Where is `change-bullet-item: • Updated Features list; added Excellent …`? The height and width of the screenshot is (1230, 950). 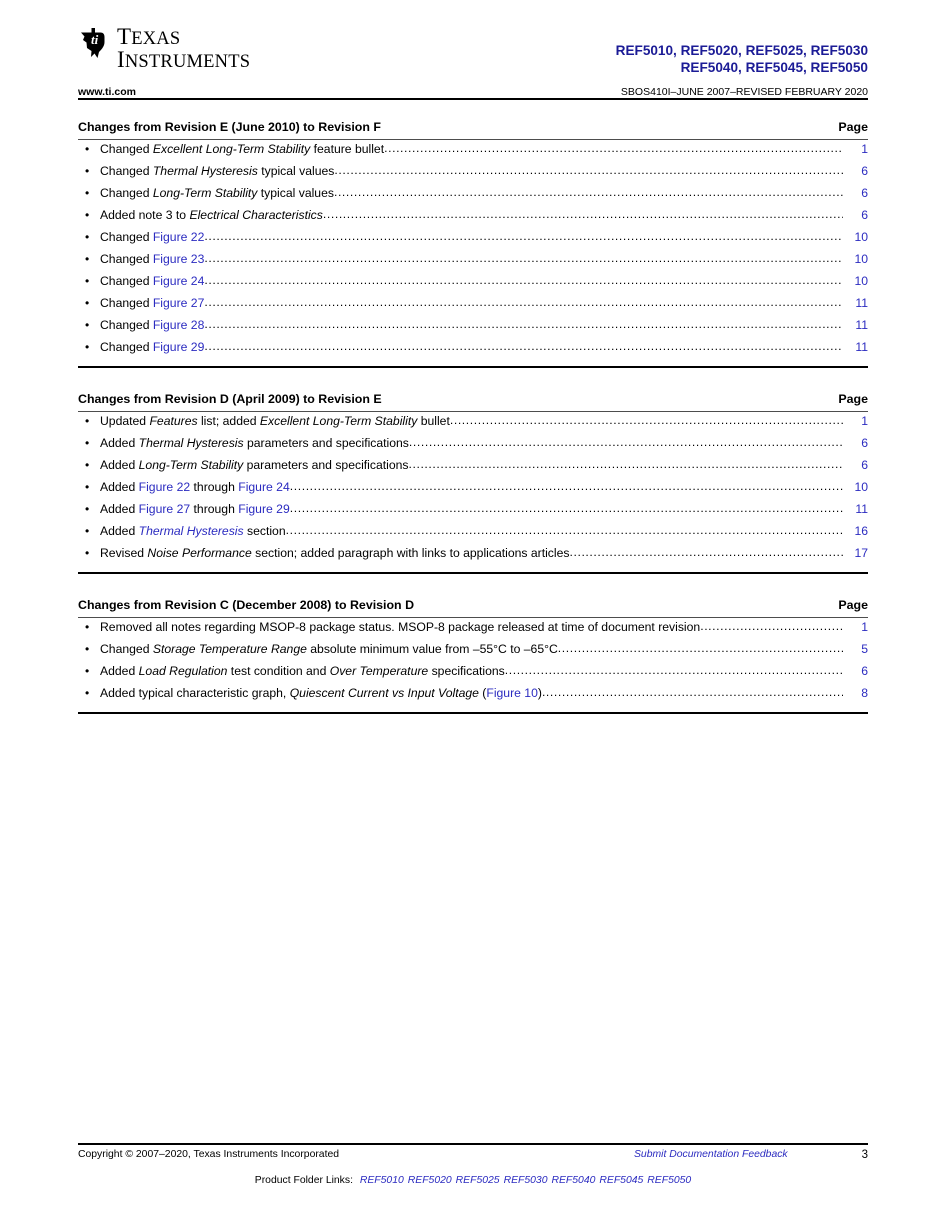
change-bullet-item: • Updated Features list; added Excellent … is located at coordinates (473, 425).